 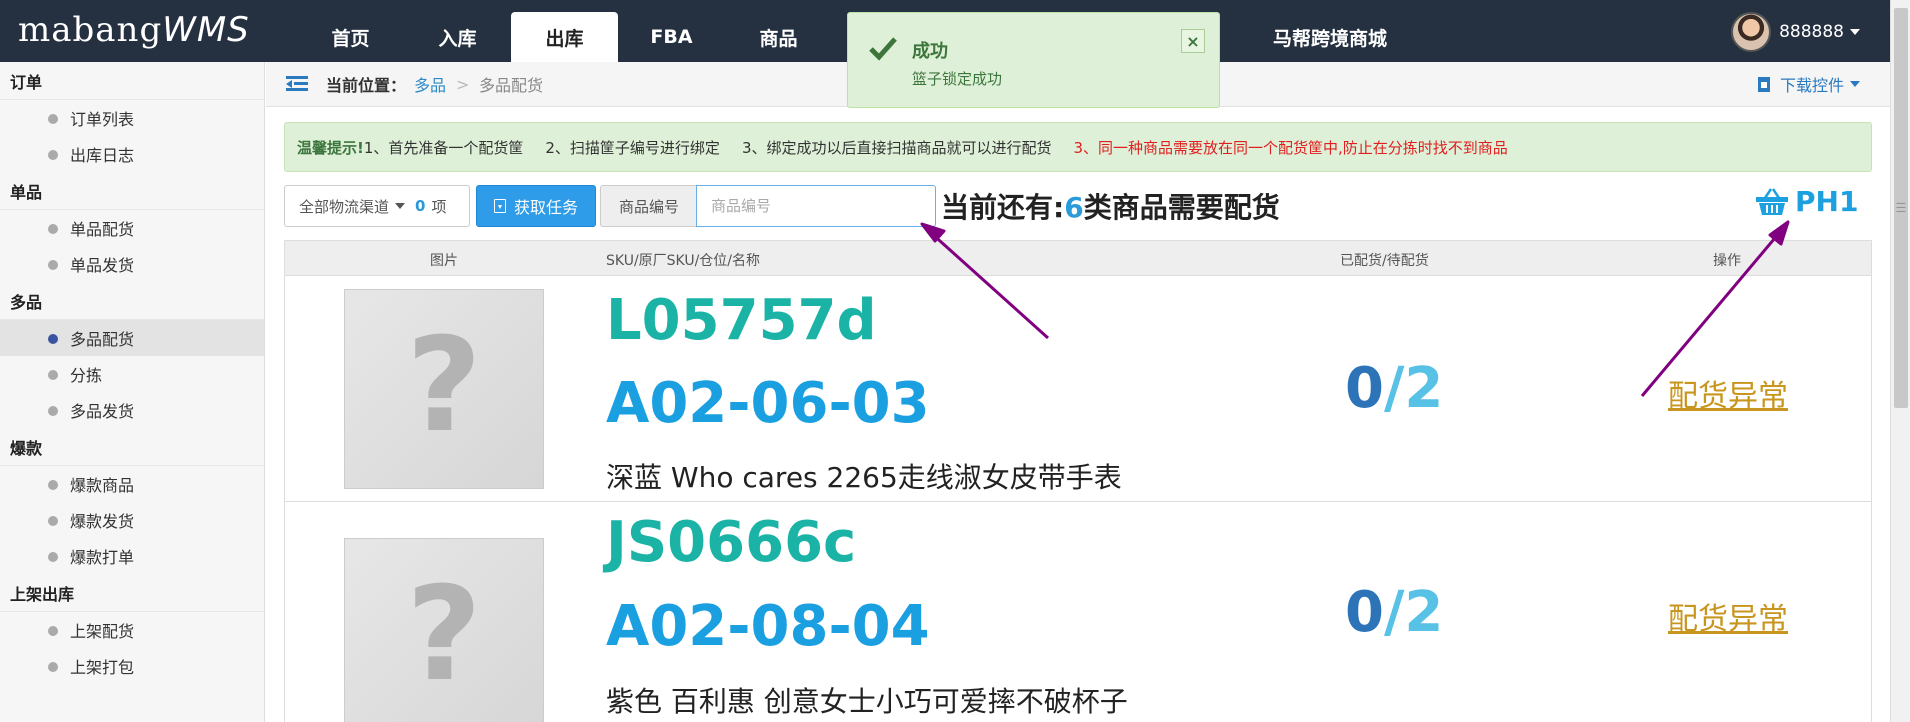 I want to click on sidebar-item-label: 爆款商品, so click(x=102, y=485).